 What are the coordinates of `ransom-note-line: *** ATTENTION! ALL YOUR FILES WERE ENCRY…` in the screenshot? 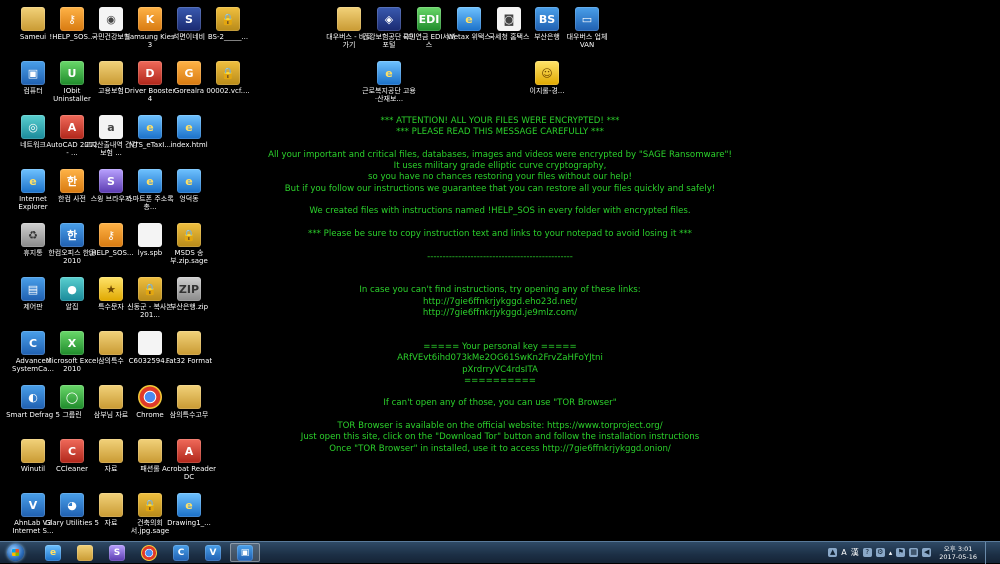 It's located at (500, 121).